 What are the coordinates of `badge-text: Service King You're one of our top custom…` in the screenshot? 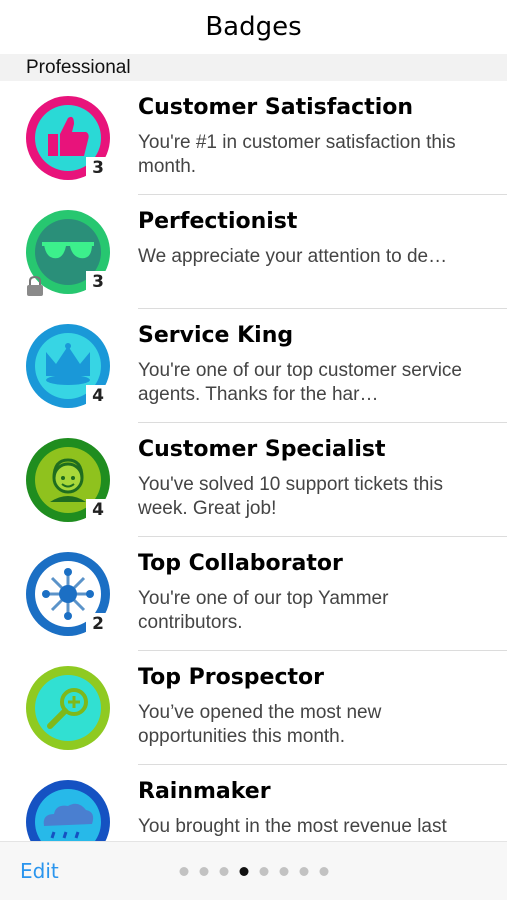 It's located at (313, 364).